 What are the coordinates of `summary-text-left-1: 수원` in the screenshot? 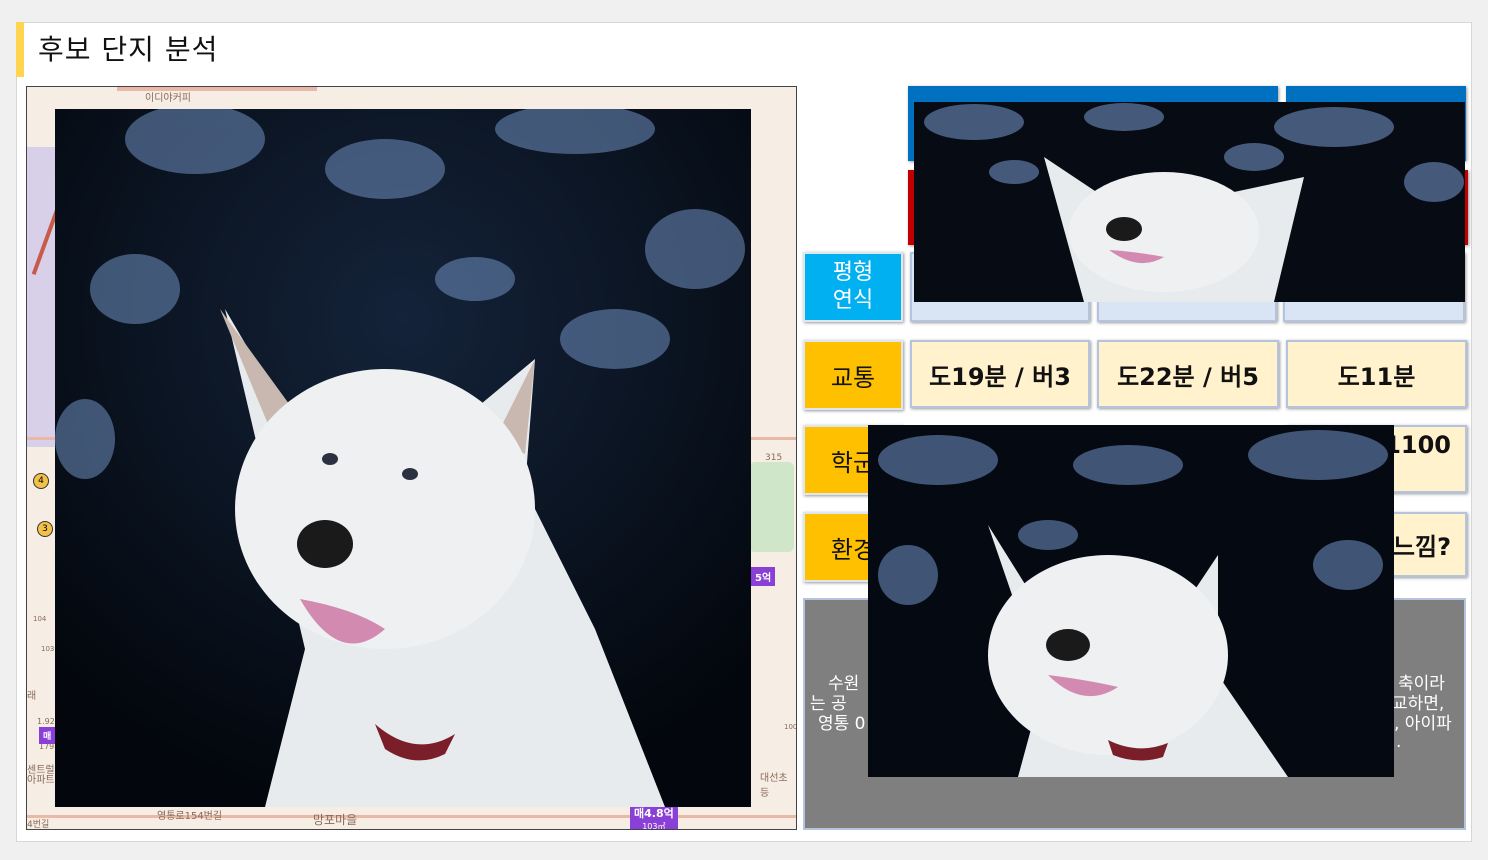 It's located at (844, 684).